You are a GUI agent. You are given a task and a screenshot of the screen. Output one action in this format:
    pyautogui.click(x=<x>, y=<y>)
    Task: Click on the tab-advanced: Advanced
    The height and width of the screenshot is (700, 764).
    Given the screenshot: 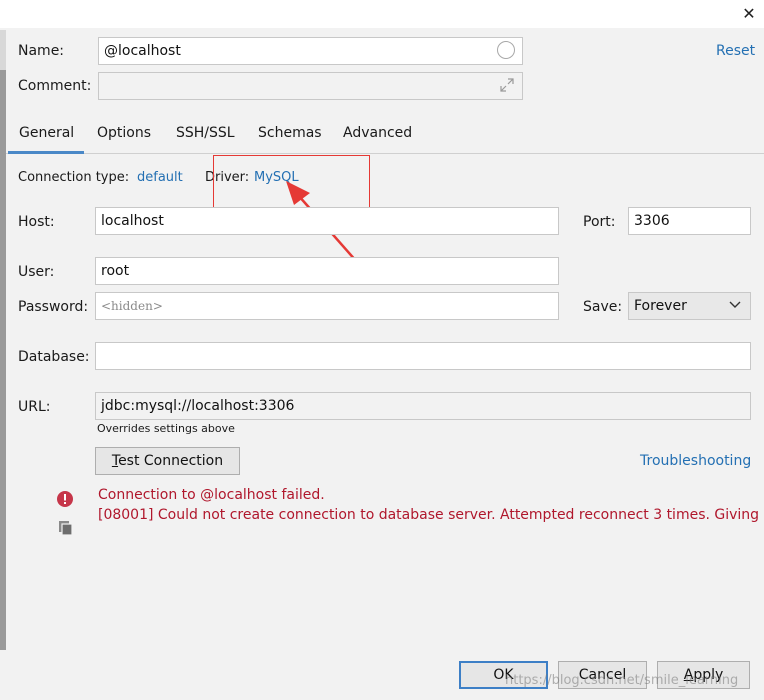 What is the action you would take?
    pyautogui.click(x=377, y=138)
    